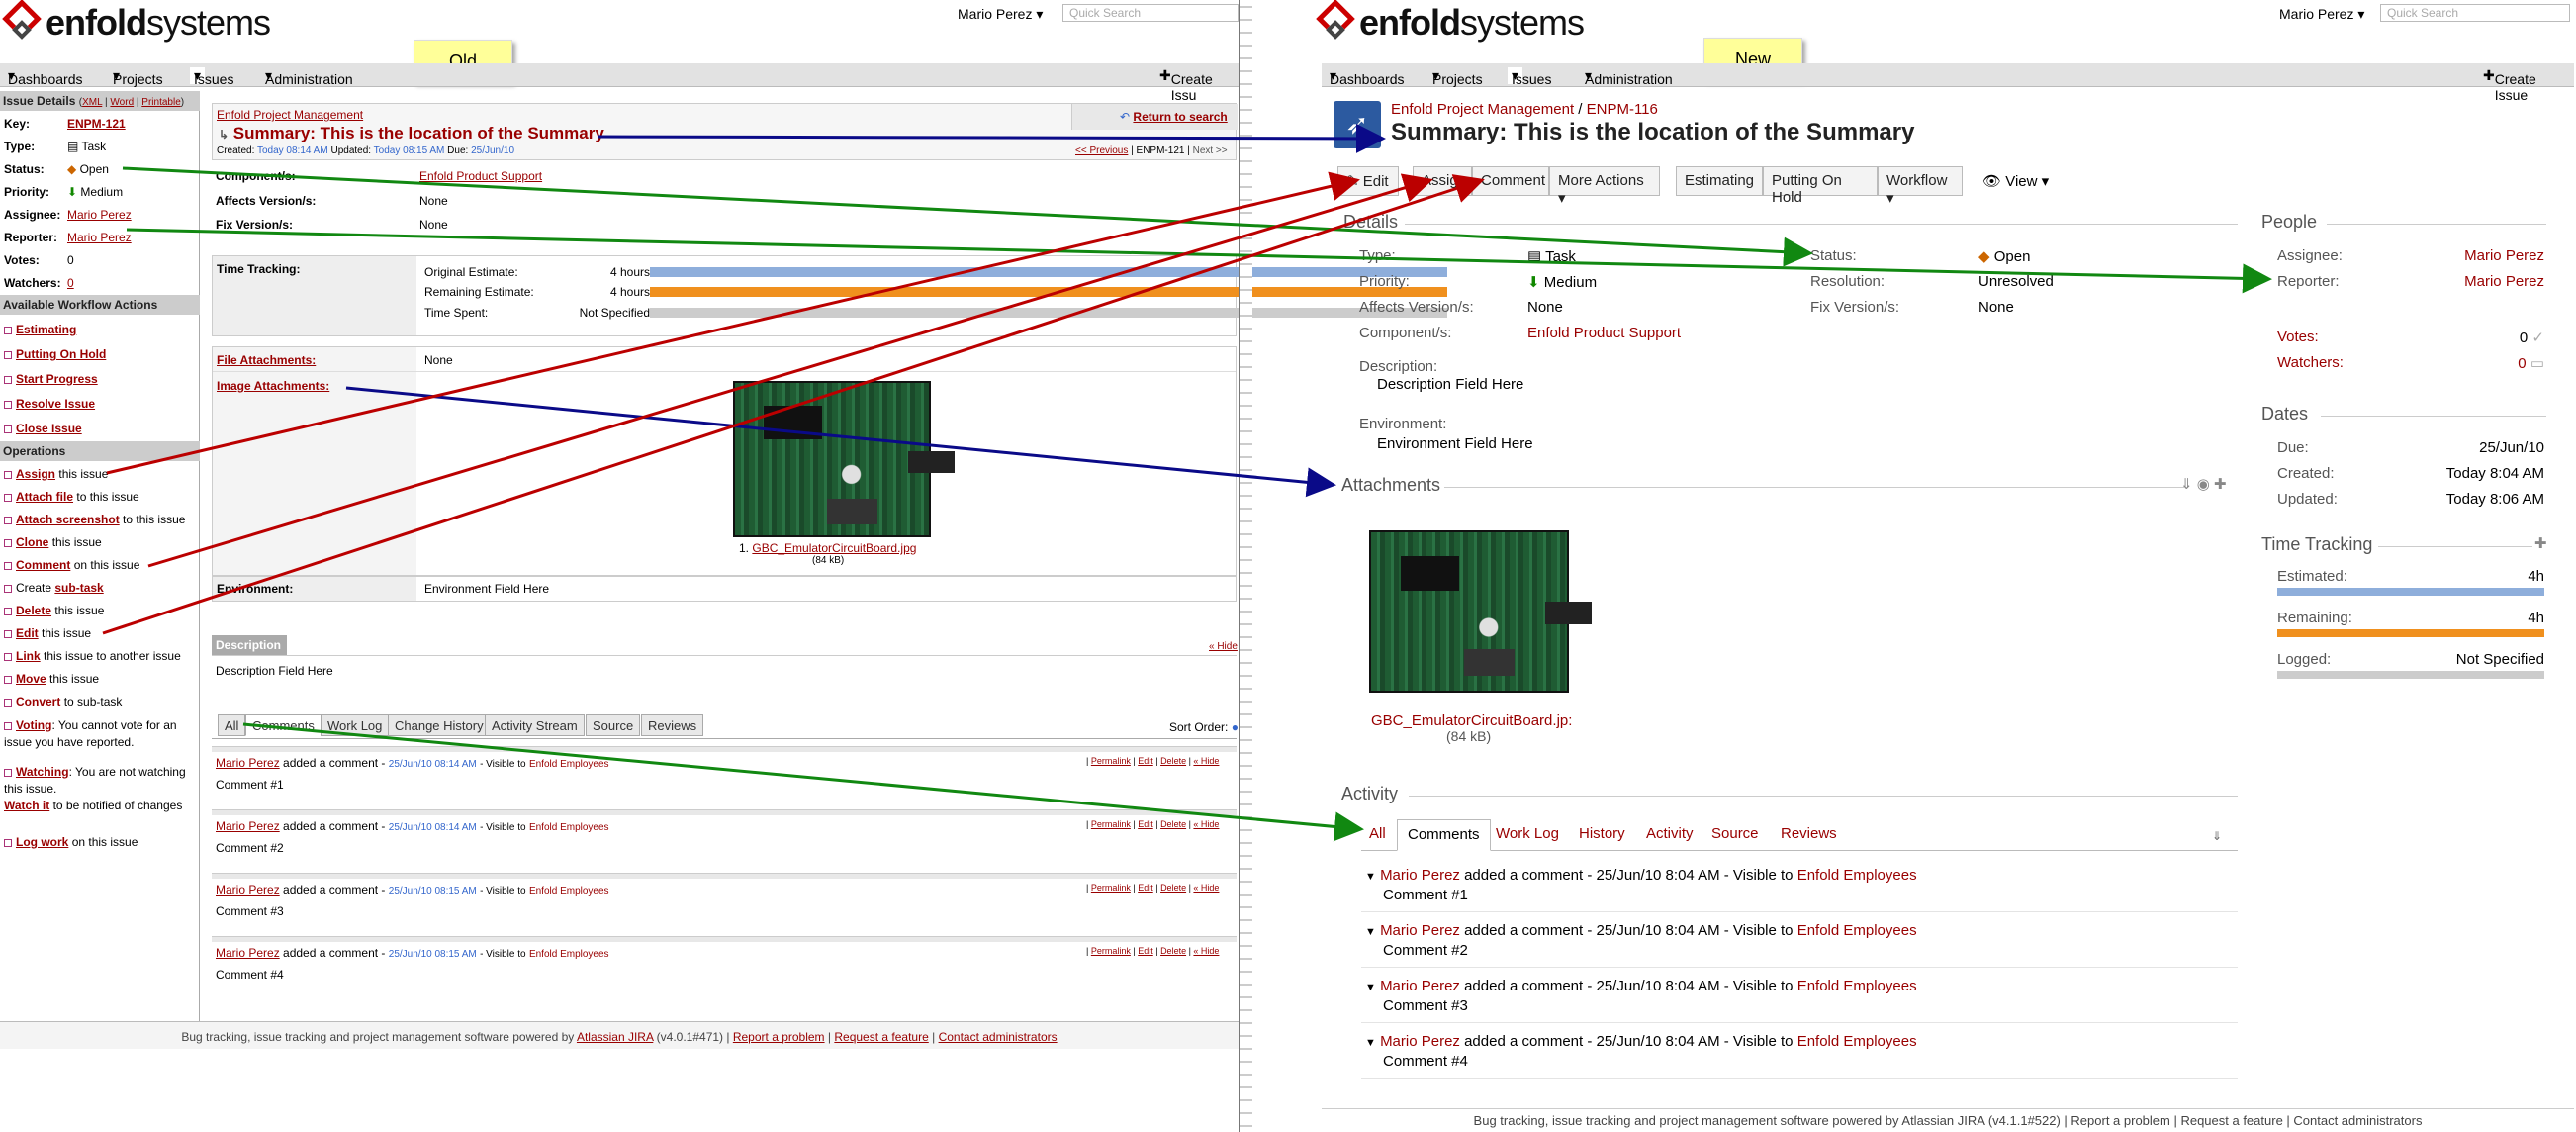 This screenshot has height=1132, width=2576. Describe the element at coordinates (2321, 14) in the screenshot. I see `user-menu-new: Mario Perez ▾` at that location.